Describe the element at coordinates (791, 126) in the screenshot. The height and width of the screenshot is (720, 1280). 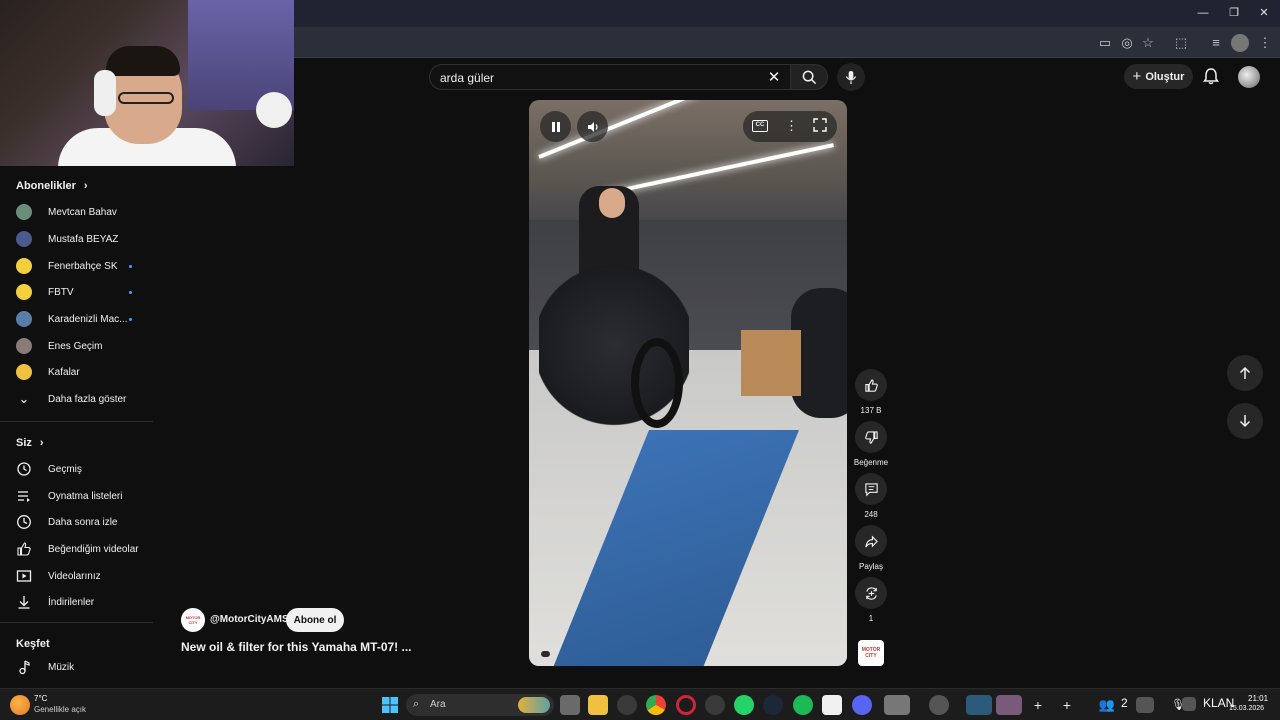
I see `more-options-icon: ⋮` at that location.